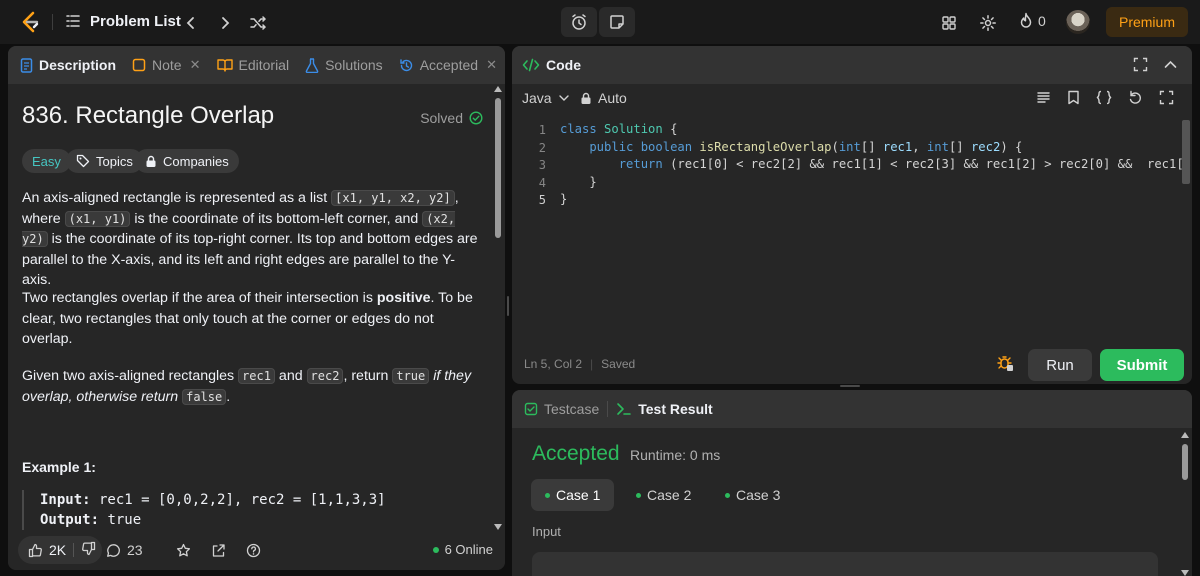 Image resolution: width=1200 pixels, height=576 pixels. Describe the element at coordinates (542, 147) in the screenshot. I see `line-number: 2` at that location.